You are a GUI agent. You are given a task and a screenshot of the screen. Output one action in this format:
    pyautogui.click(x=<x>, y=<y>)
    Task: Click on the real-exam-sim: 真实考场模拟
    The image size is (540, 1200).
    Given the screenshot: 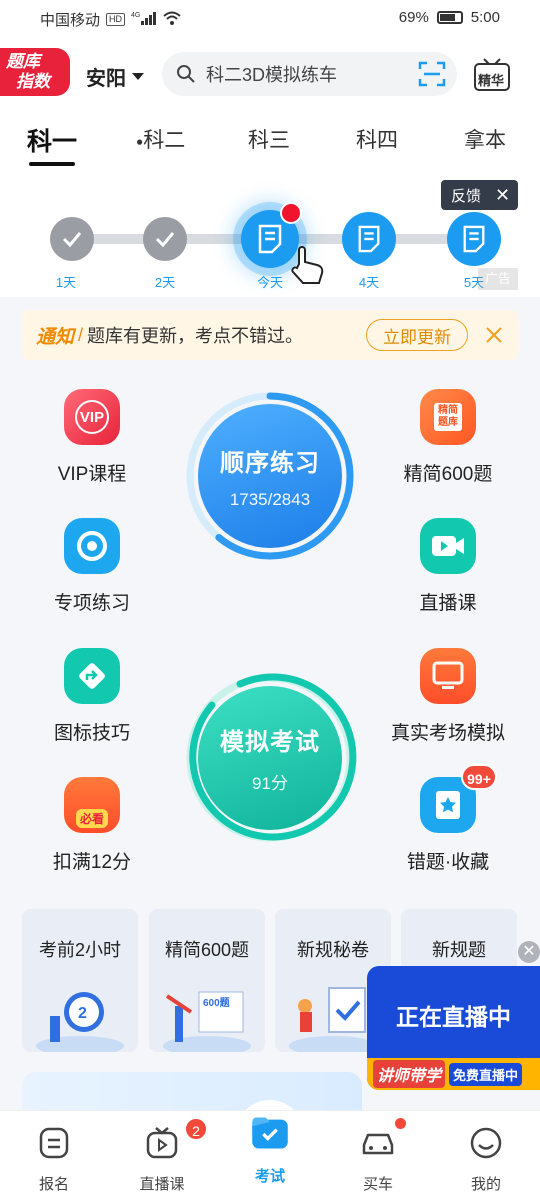 What is the action you would take?
    pyautogui.click(x=448, y=696)
    